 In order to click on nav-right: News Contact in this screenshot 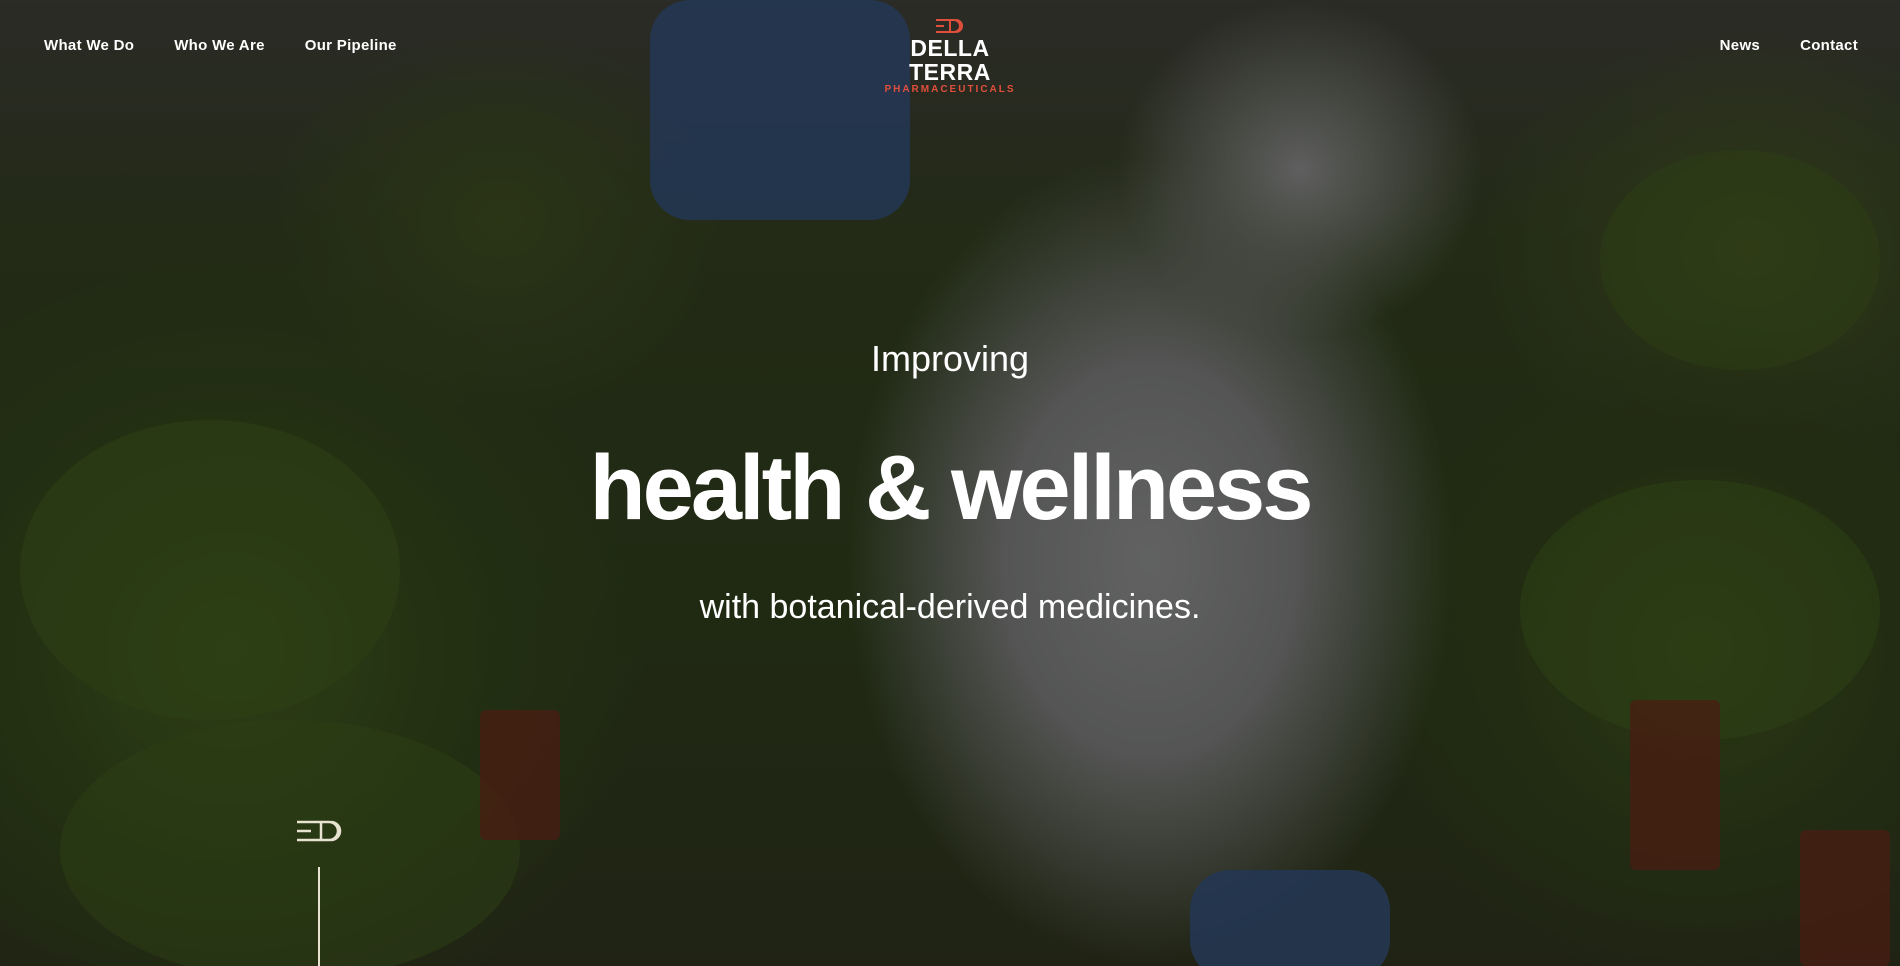, I will do `click(1789, 45)`.